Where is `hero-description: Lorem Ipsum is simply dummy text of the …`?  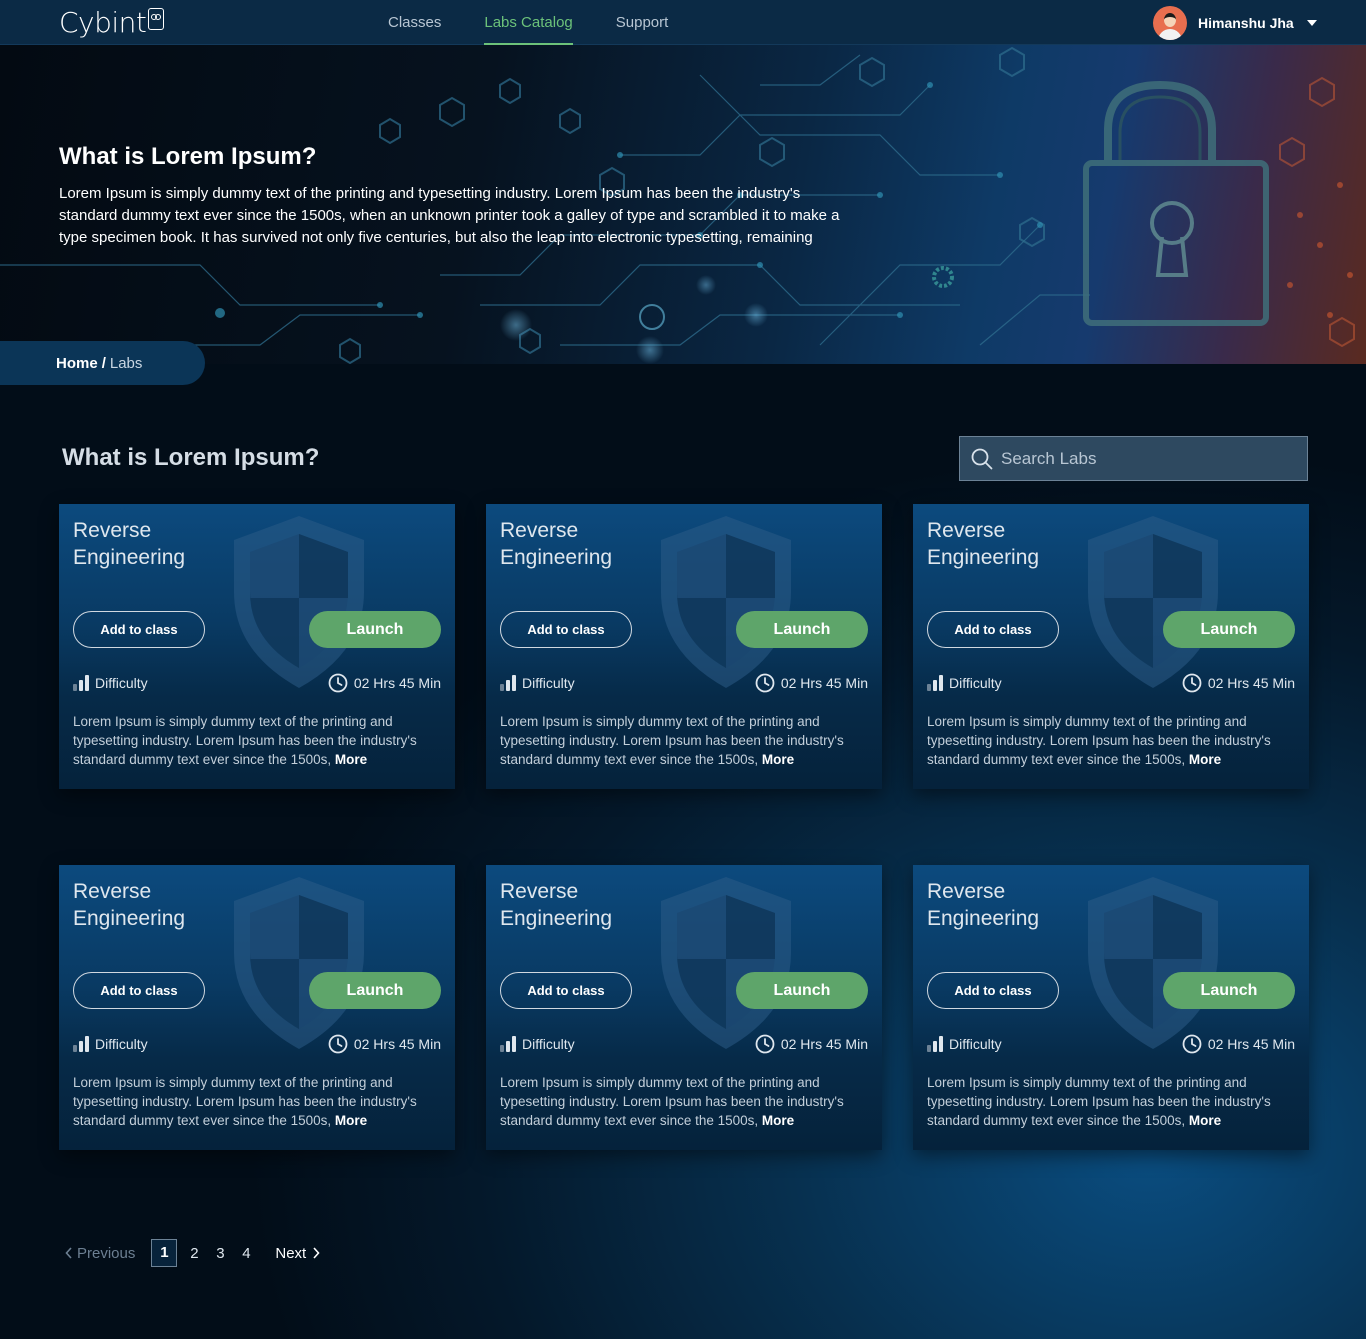 hero-description: Lorem Ipsum is simply dummy text of the … is located at coordinates (449, 215).